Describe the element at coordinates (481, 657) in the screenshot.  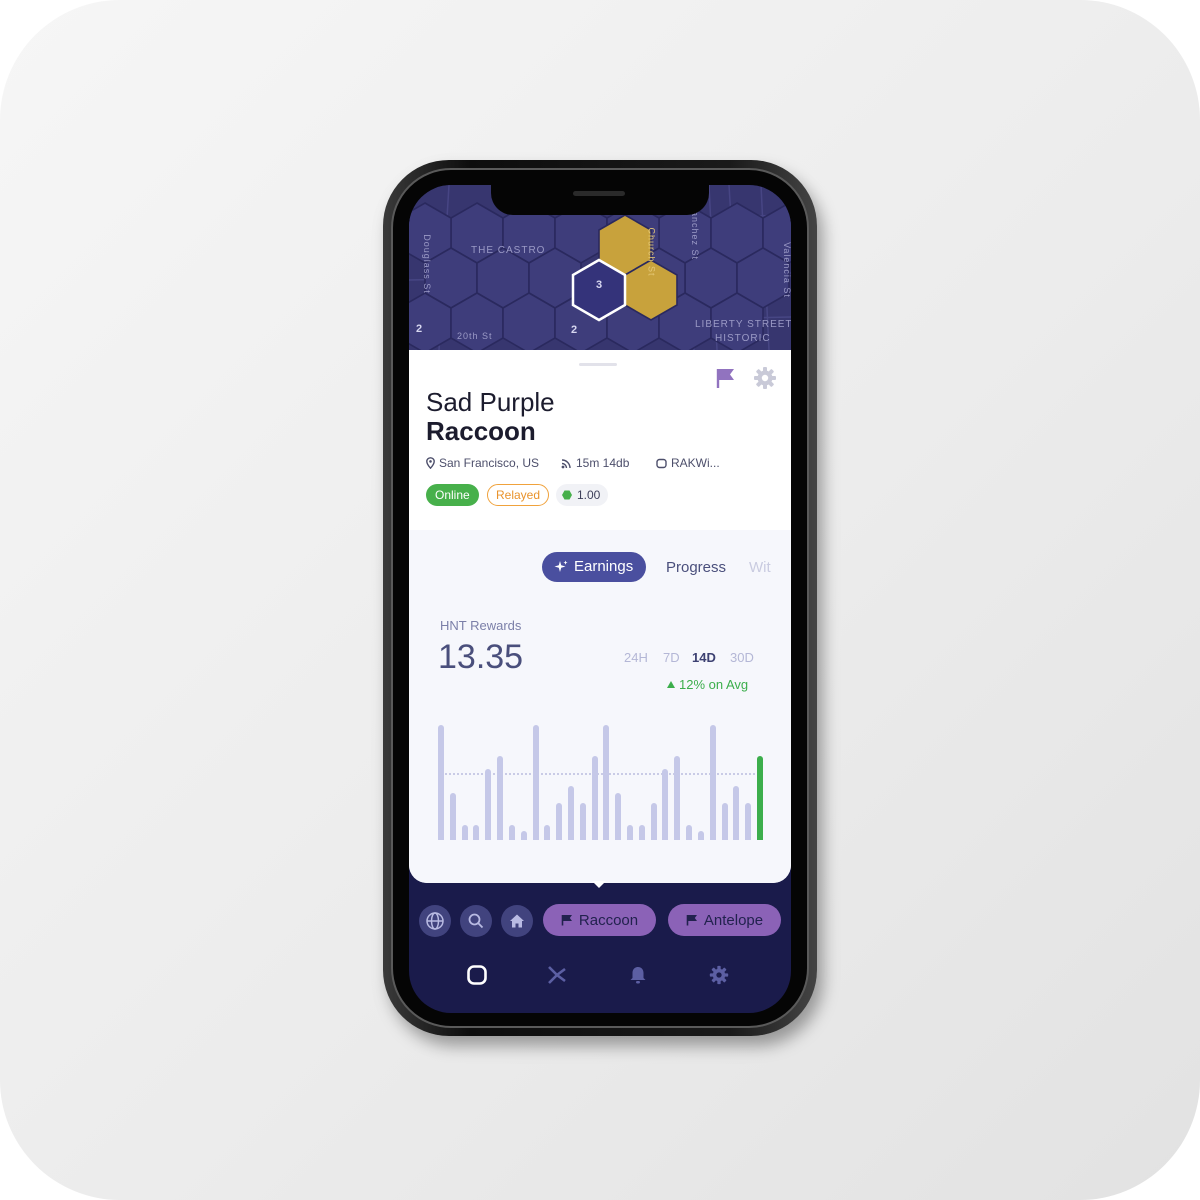
I see `rewards-value: 13.35` at that location.